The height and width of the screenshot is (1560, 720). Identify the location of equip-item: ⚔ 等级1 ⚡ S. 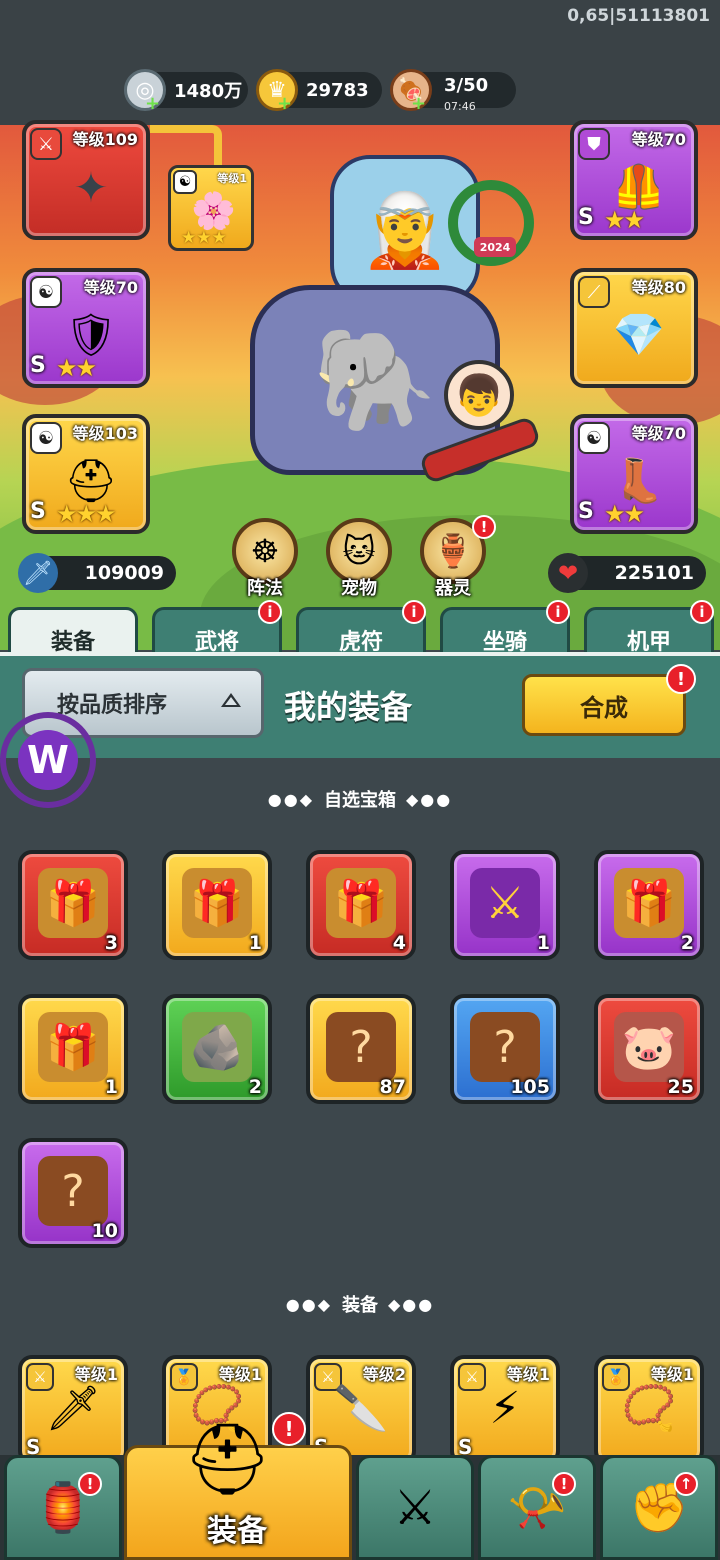
(505, 1410).